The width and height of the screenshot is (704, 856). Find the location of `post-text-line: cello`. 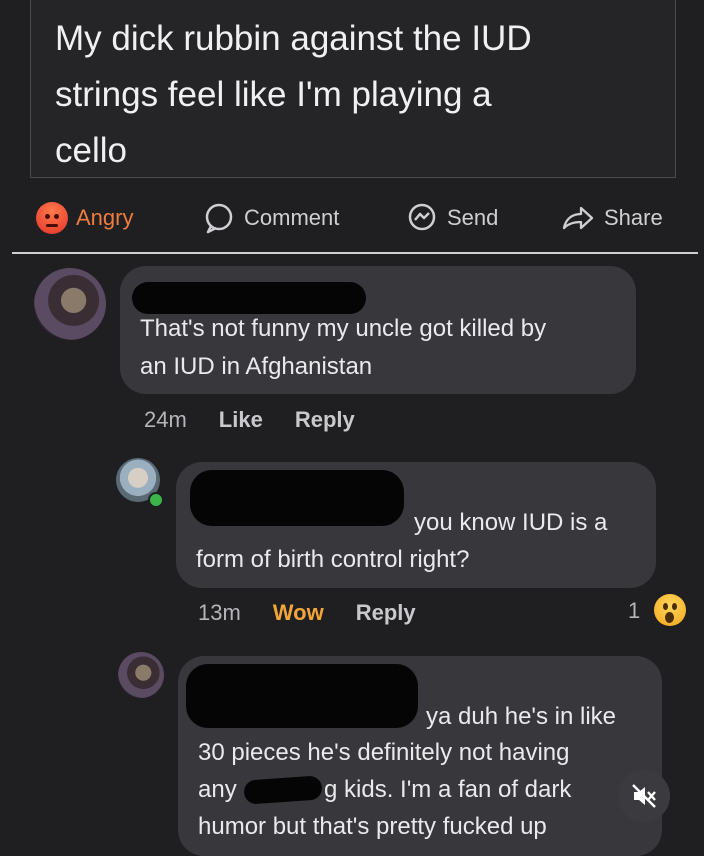

post-text-line: cello is located at coordinates (91, 150).